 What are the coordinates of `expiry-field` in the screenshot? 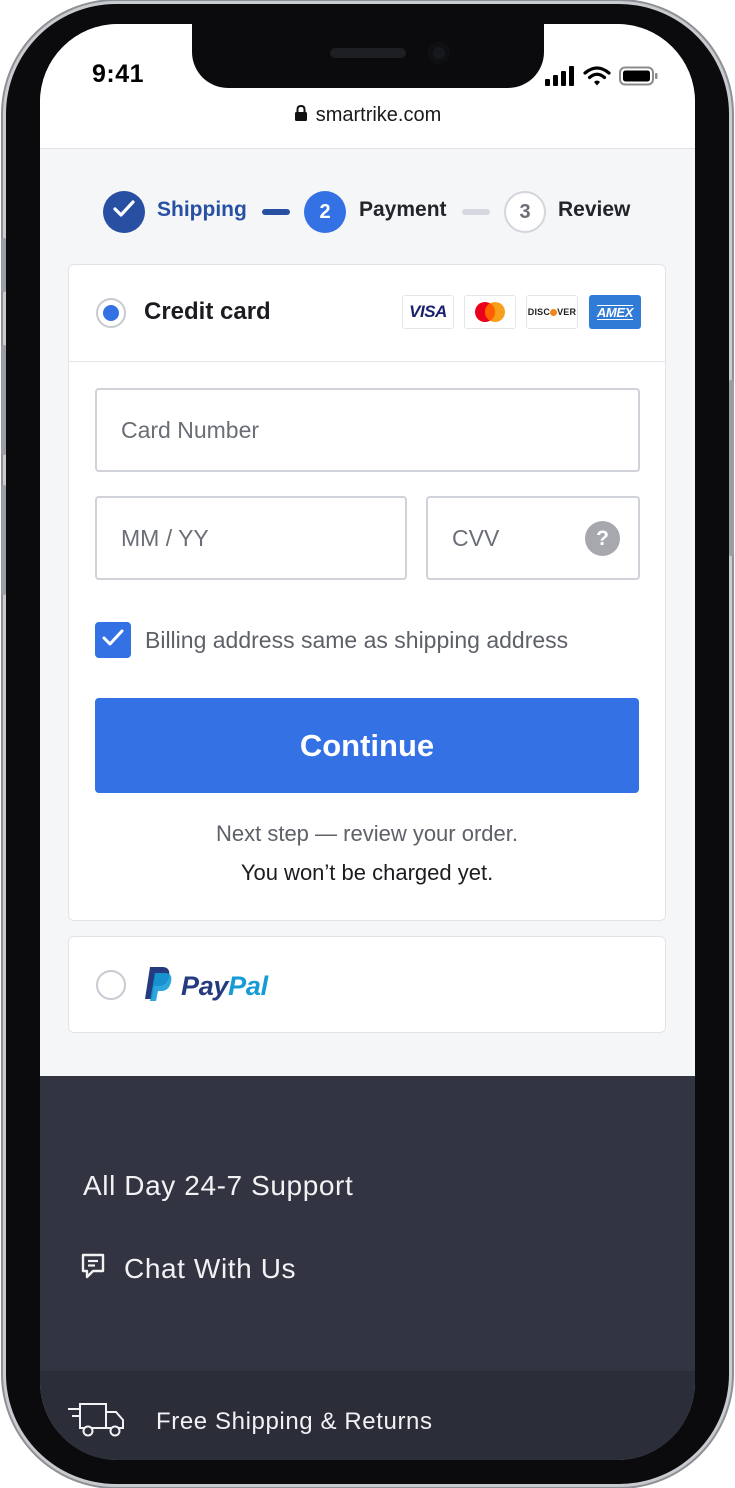 It's located at (251, 538).